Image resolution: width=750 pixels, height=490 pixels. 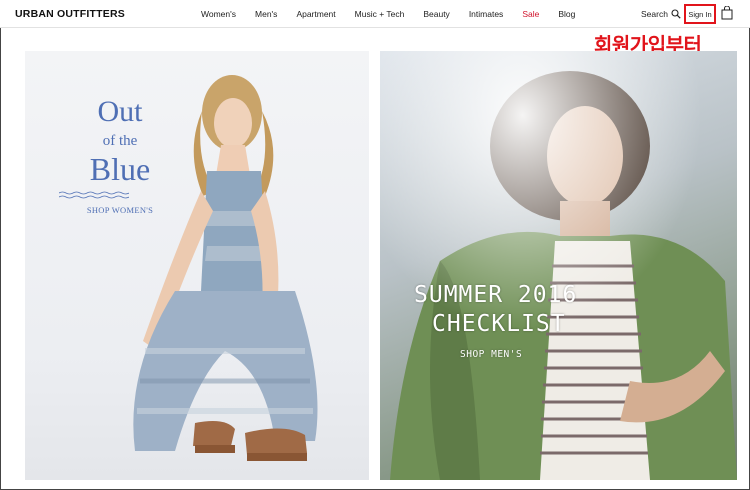 What do you see at coordinates (94, 195) in the screenshot?
I see `wave-divider-icon` at bounding box center [94, 195].